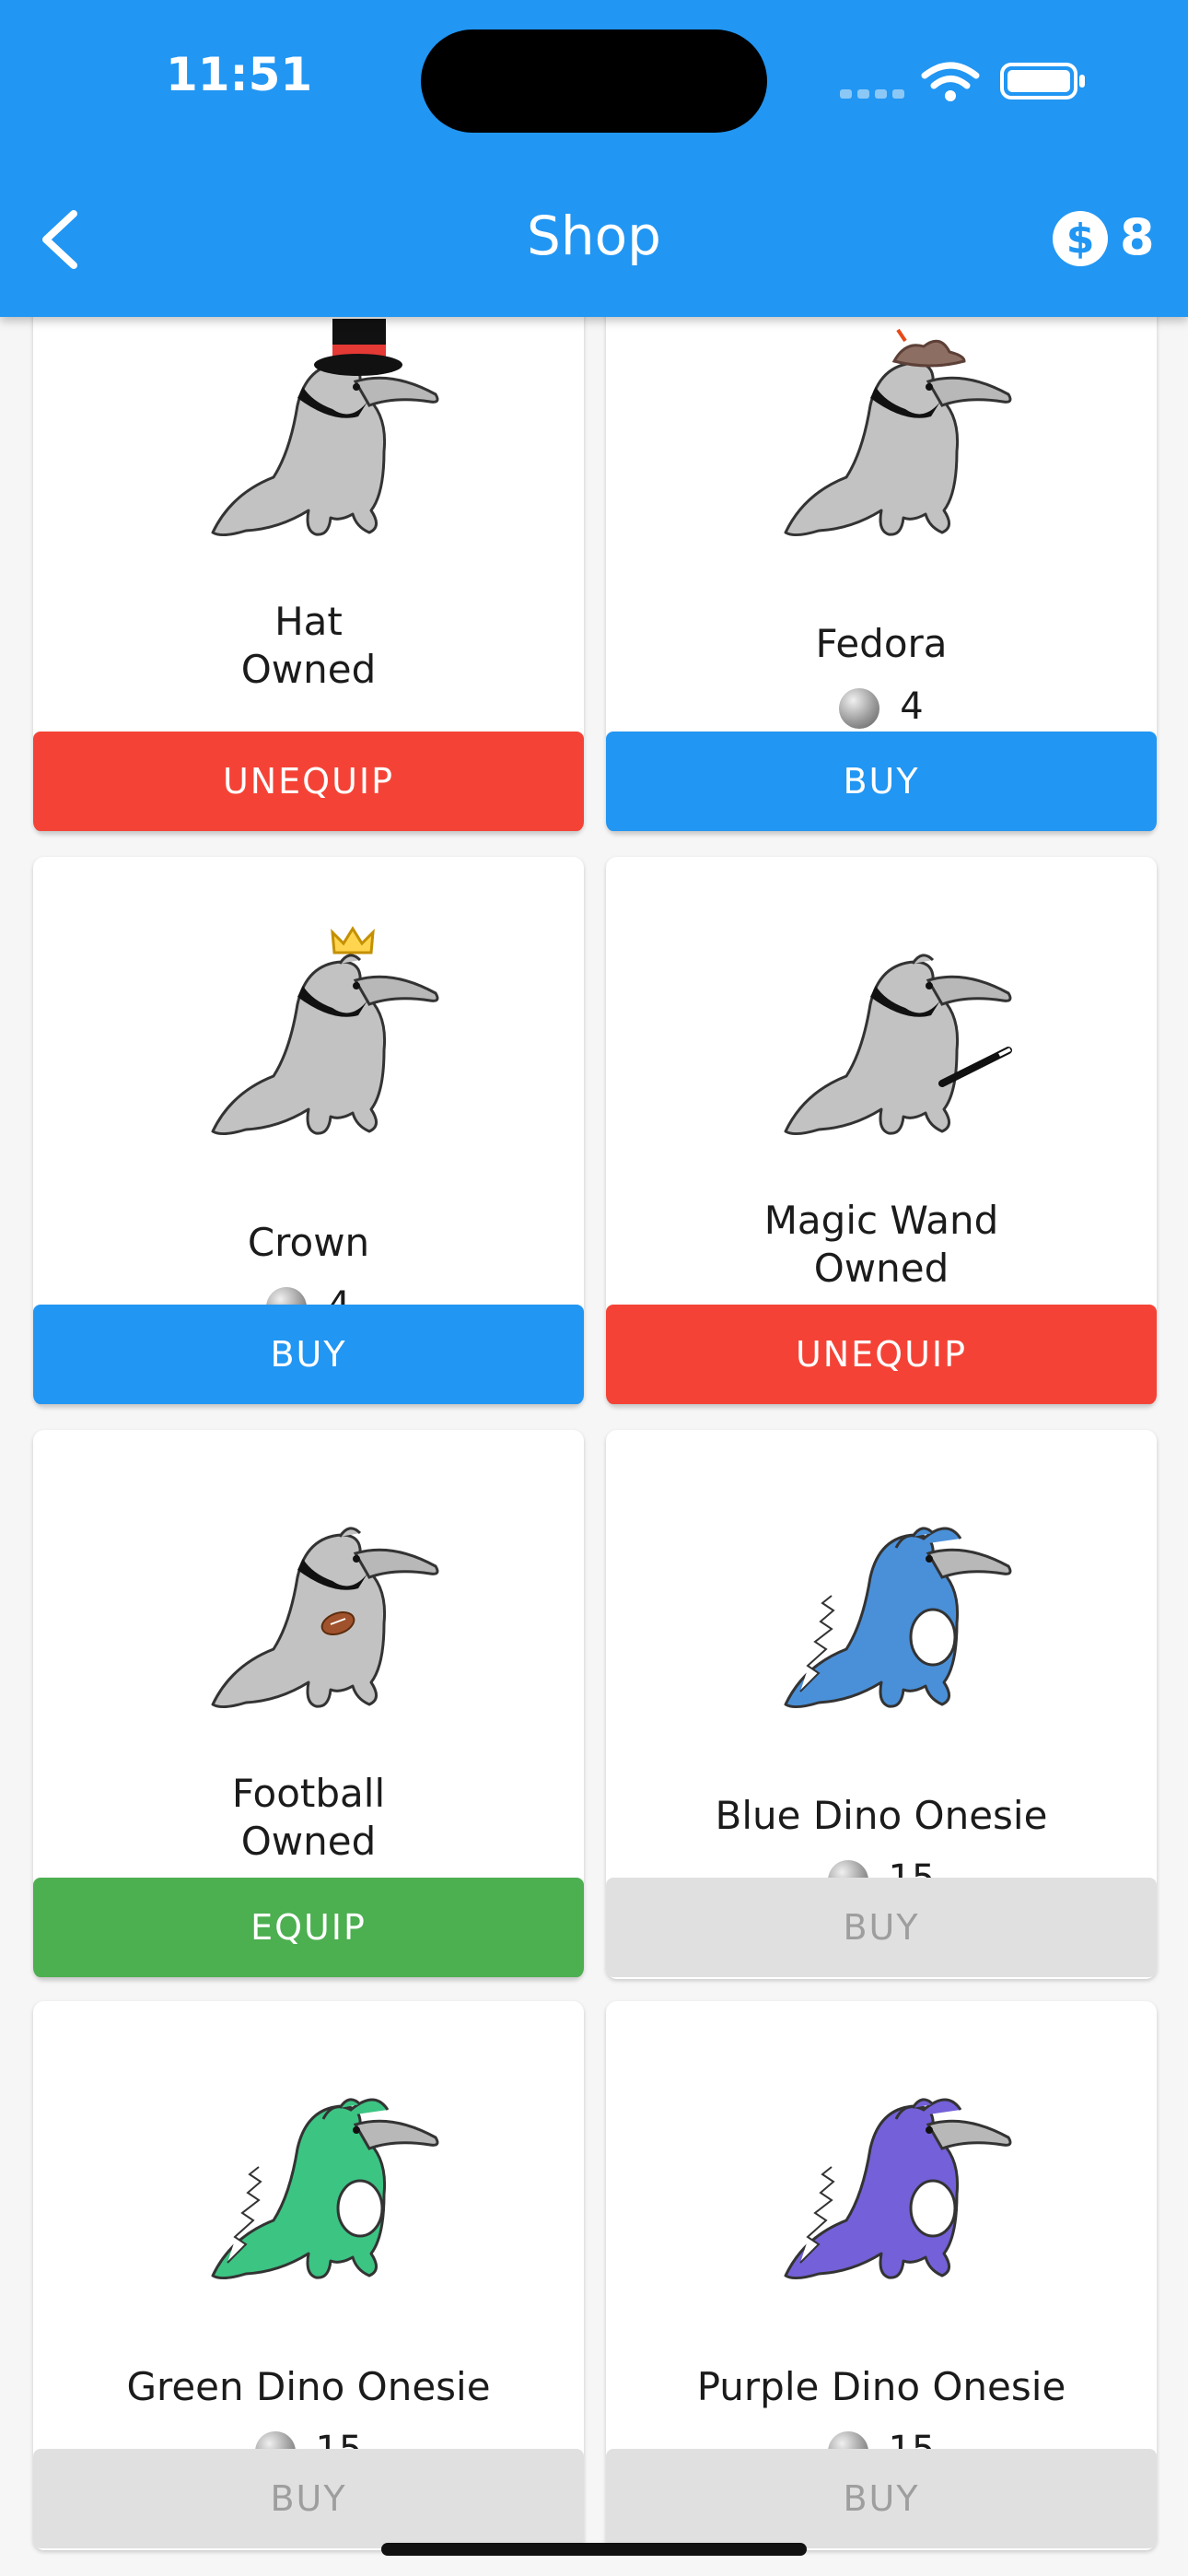 The height and width of the screenshot is (2576, 1188). Describe the element at coordinates (308, 2386) in the screenshot. I see `item-name: Green Dino Onesie` at that location.